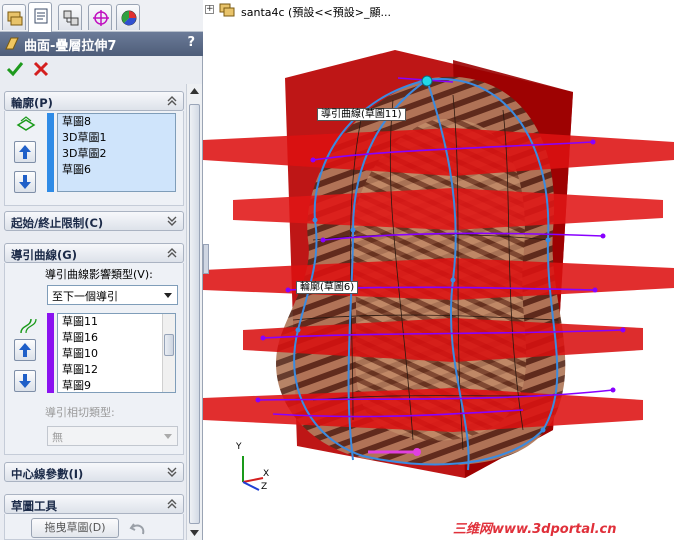 The image size is (674, 540). I want to click on panel-dock-handle, so click(206, 259).